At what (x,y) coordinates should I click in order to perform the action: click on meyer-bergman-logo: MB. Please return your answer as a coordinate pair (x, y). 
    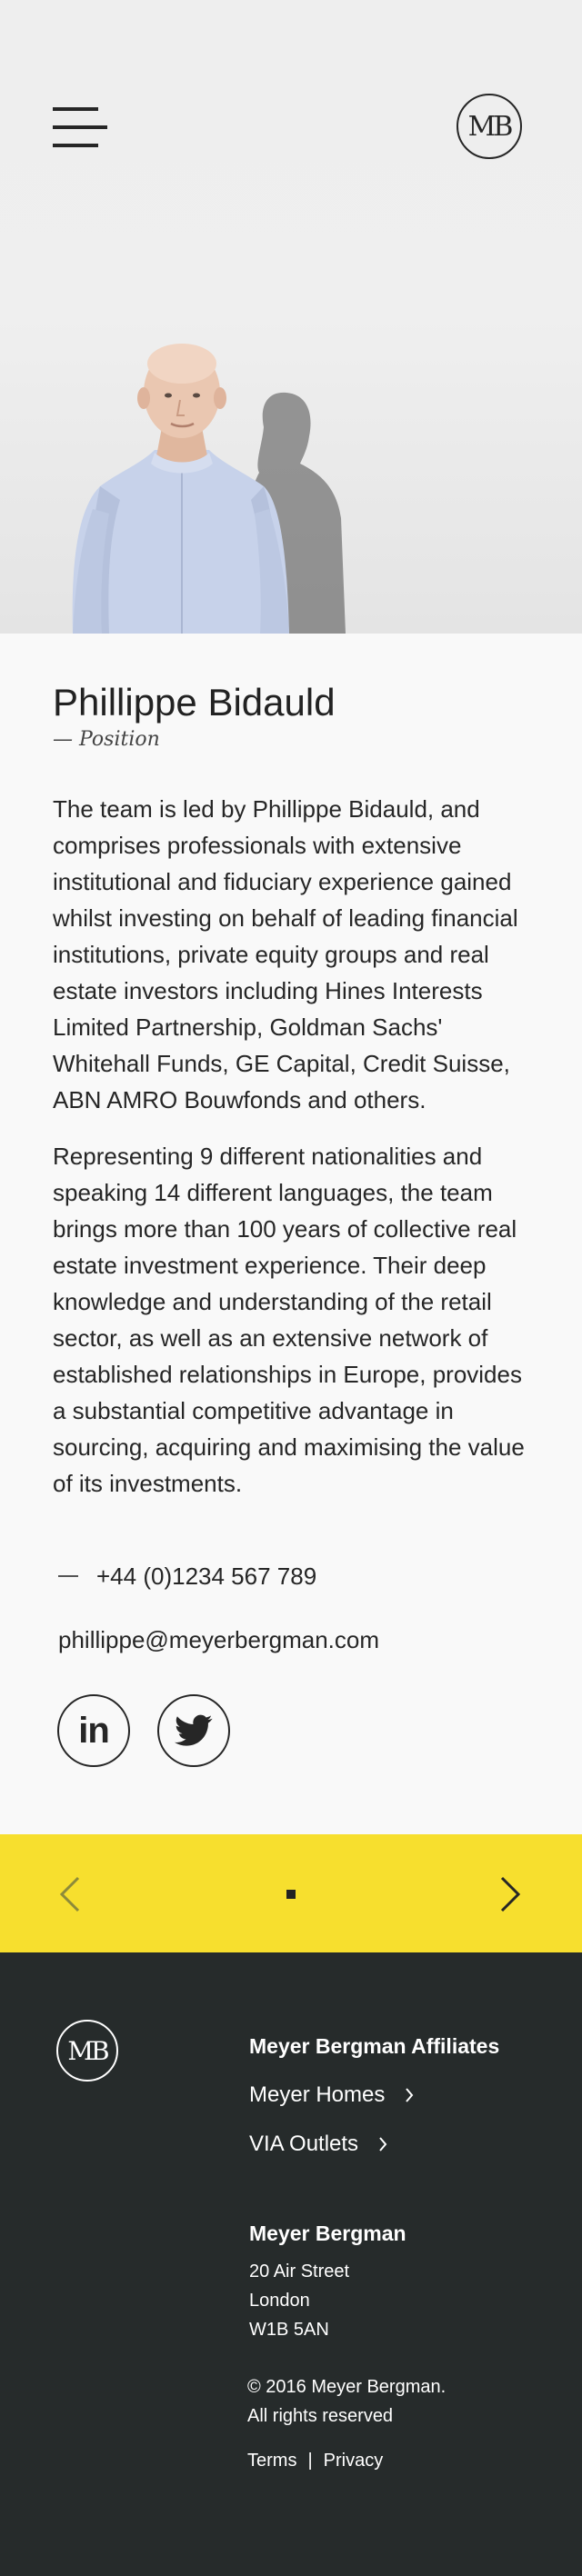
    Looking at the image, I should click on (490, 127).